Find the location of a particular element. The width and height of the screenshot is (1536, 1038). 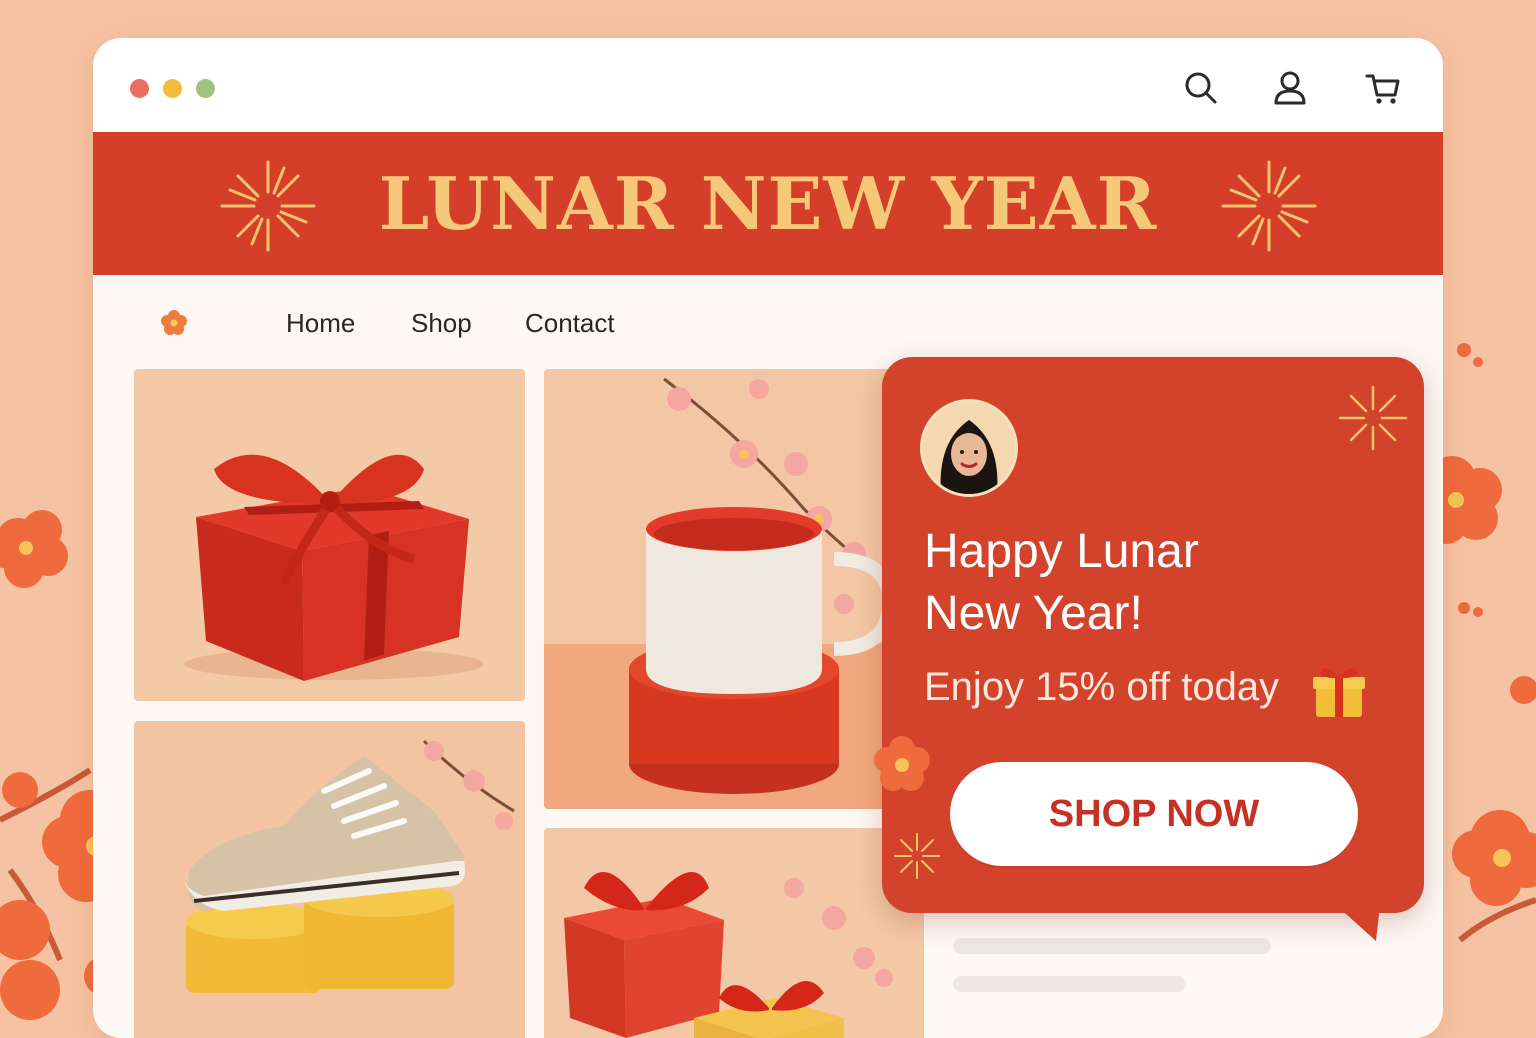

product-tile-sneaker is located at coordinates (329, 879).